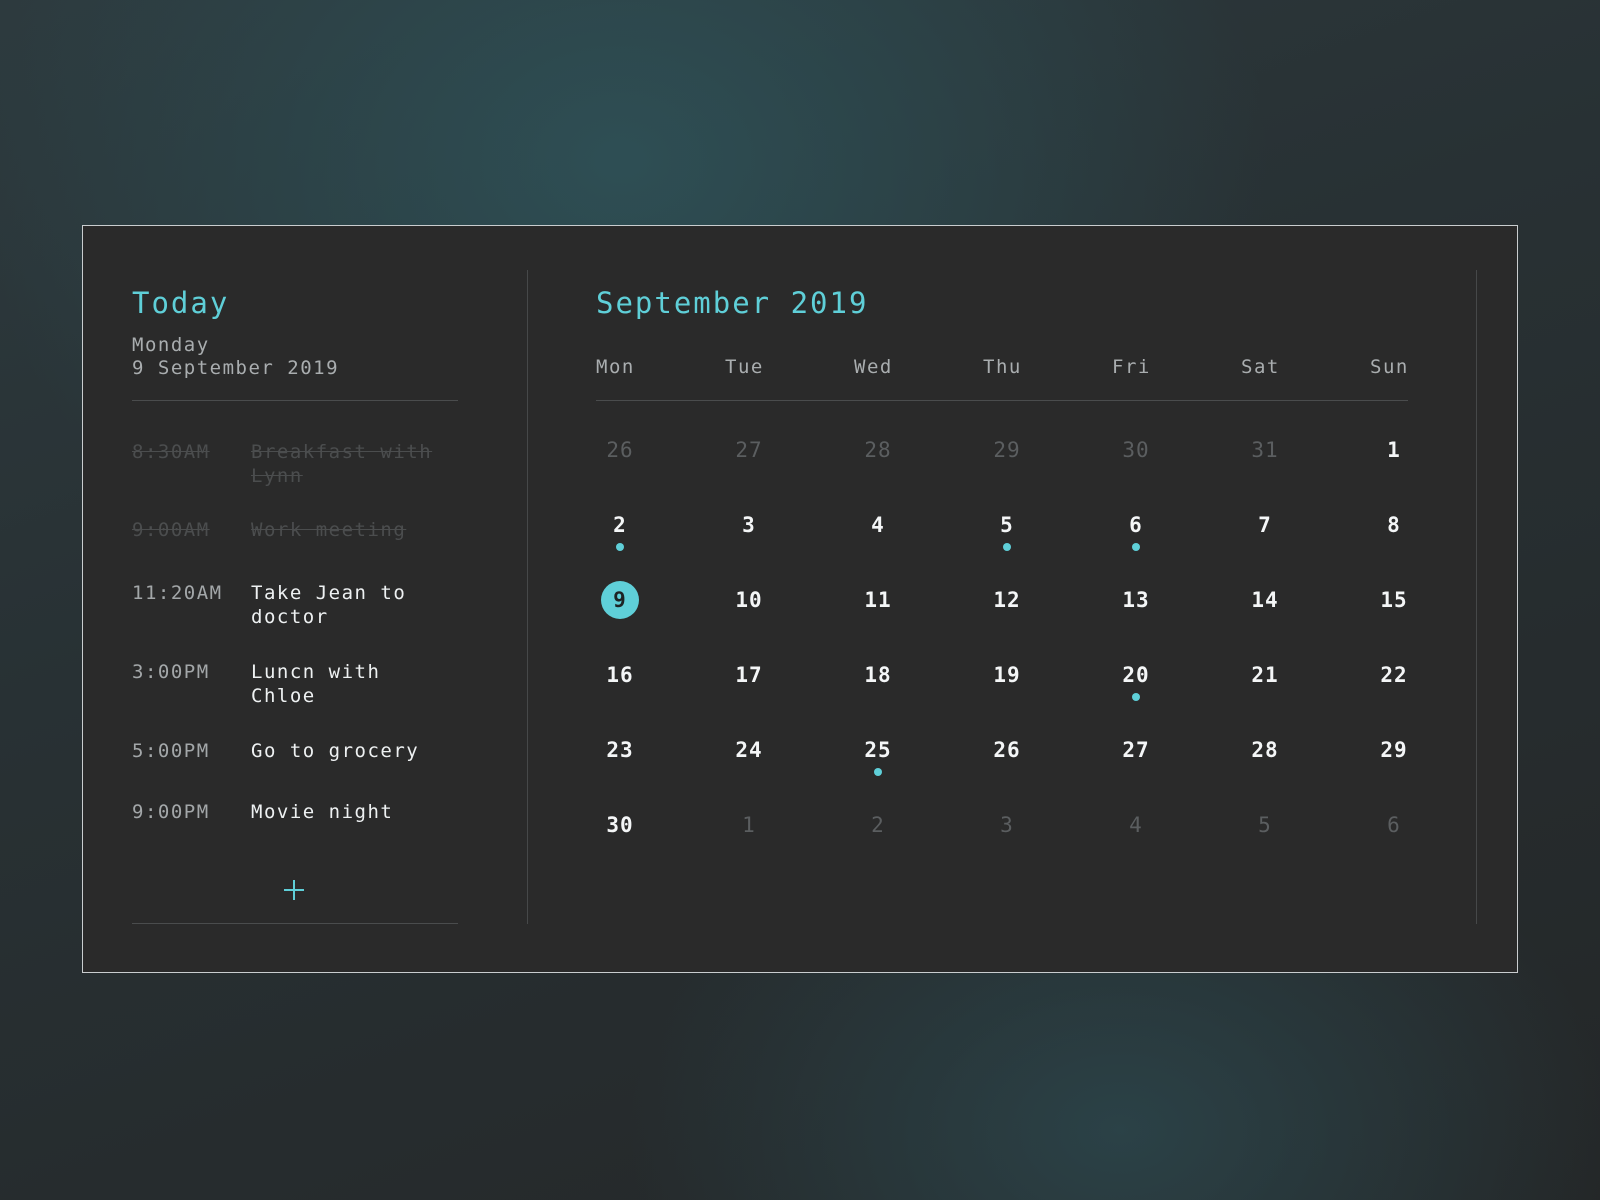 The height and width of the screenshot is (1200, 1600). I want to click on day-number: 1, so click(1394, 450).